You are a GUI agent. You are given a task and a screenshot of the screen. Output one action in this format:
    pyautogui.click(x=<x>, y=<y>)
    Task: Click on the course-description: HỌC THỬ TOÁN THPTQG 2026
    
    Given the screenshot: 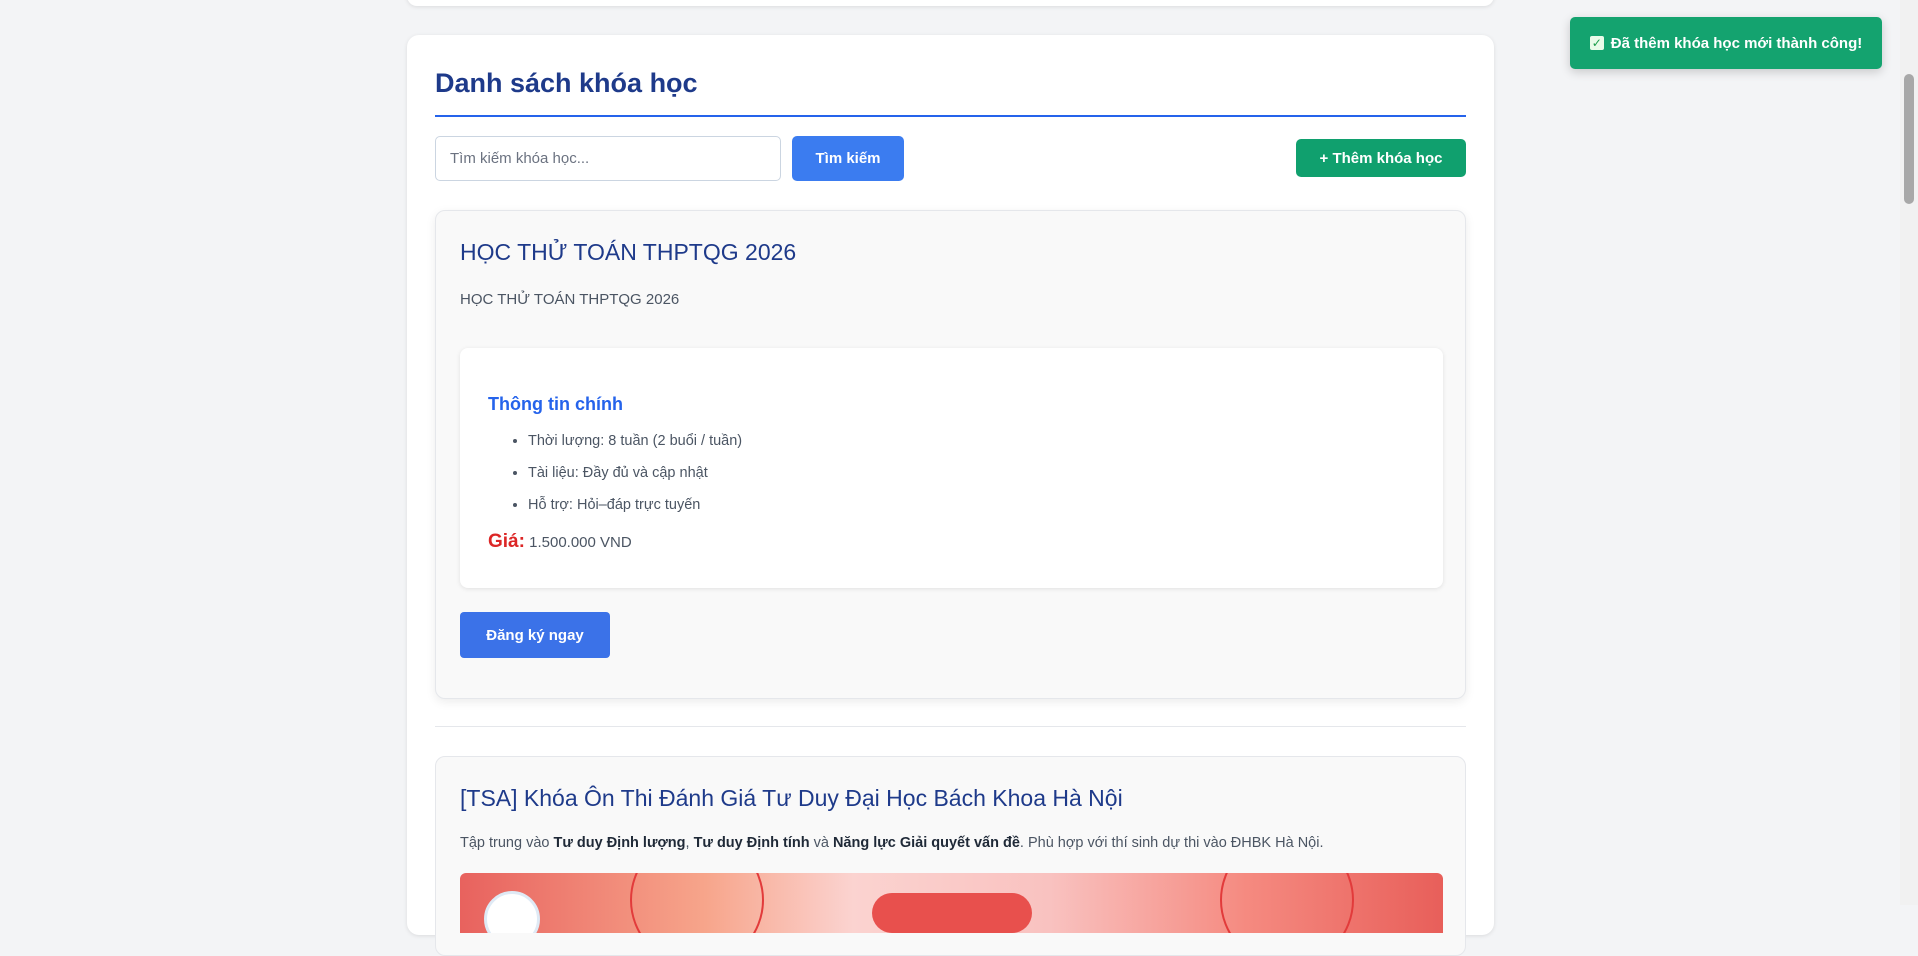 What is the action you would take?
    pyautogui.click(x=570, y=299)
    